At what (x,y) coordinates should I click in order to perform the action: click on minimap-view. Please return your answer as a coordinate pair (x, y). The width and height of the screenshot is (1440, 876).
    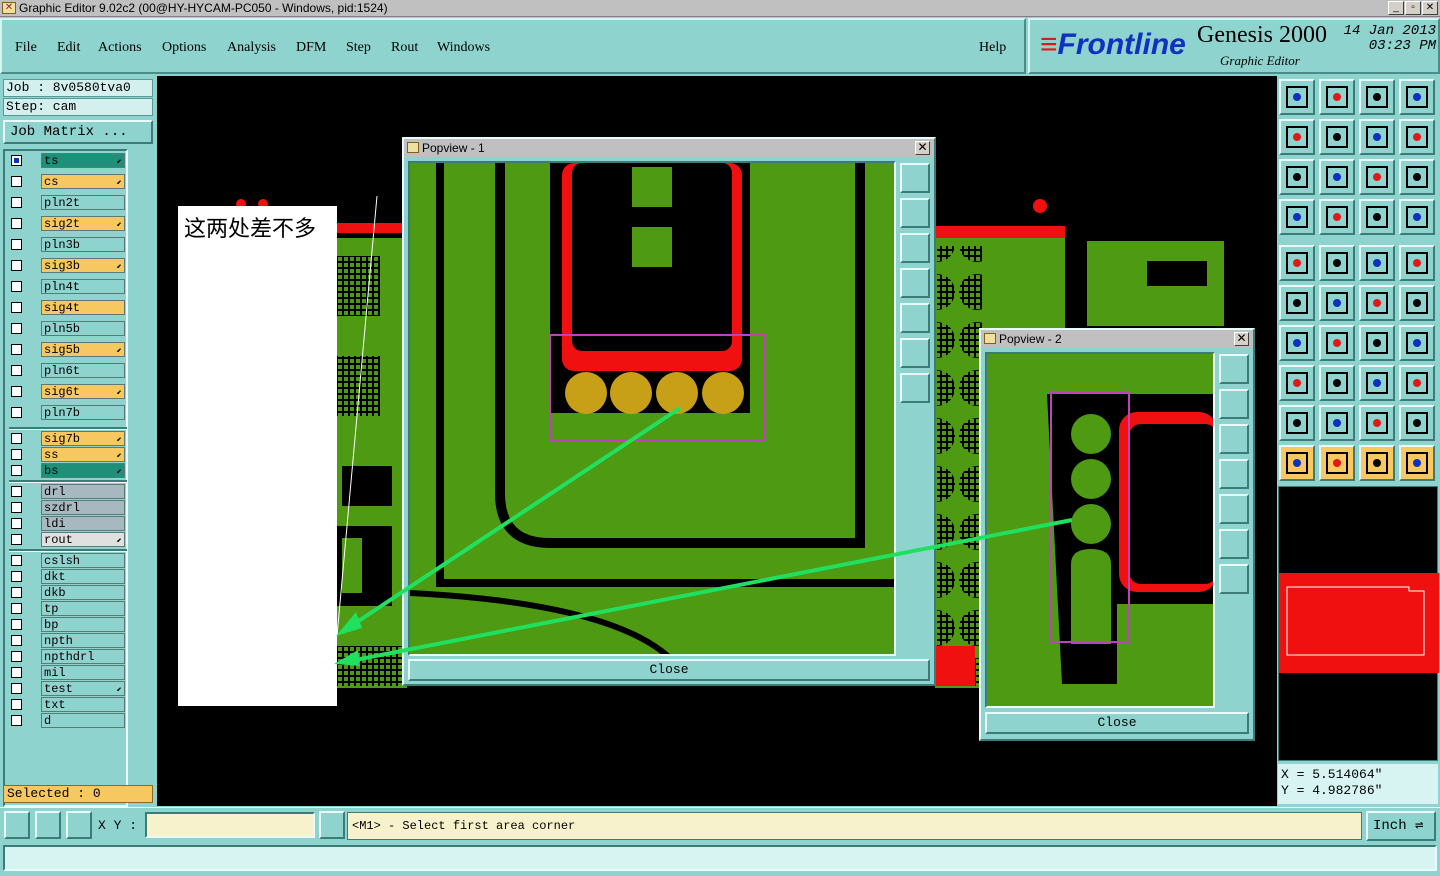
    Looking at the image, I should click on (1358, 623).